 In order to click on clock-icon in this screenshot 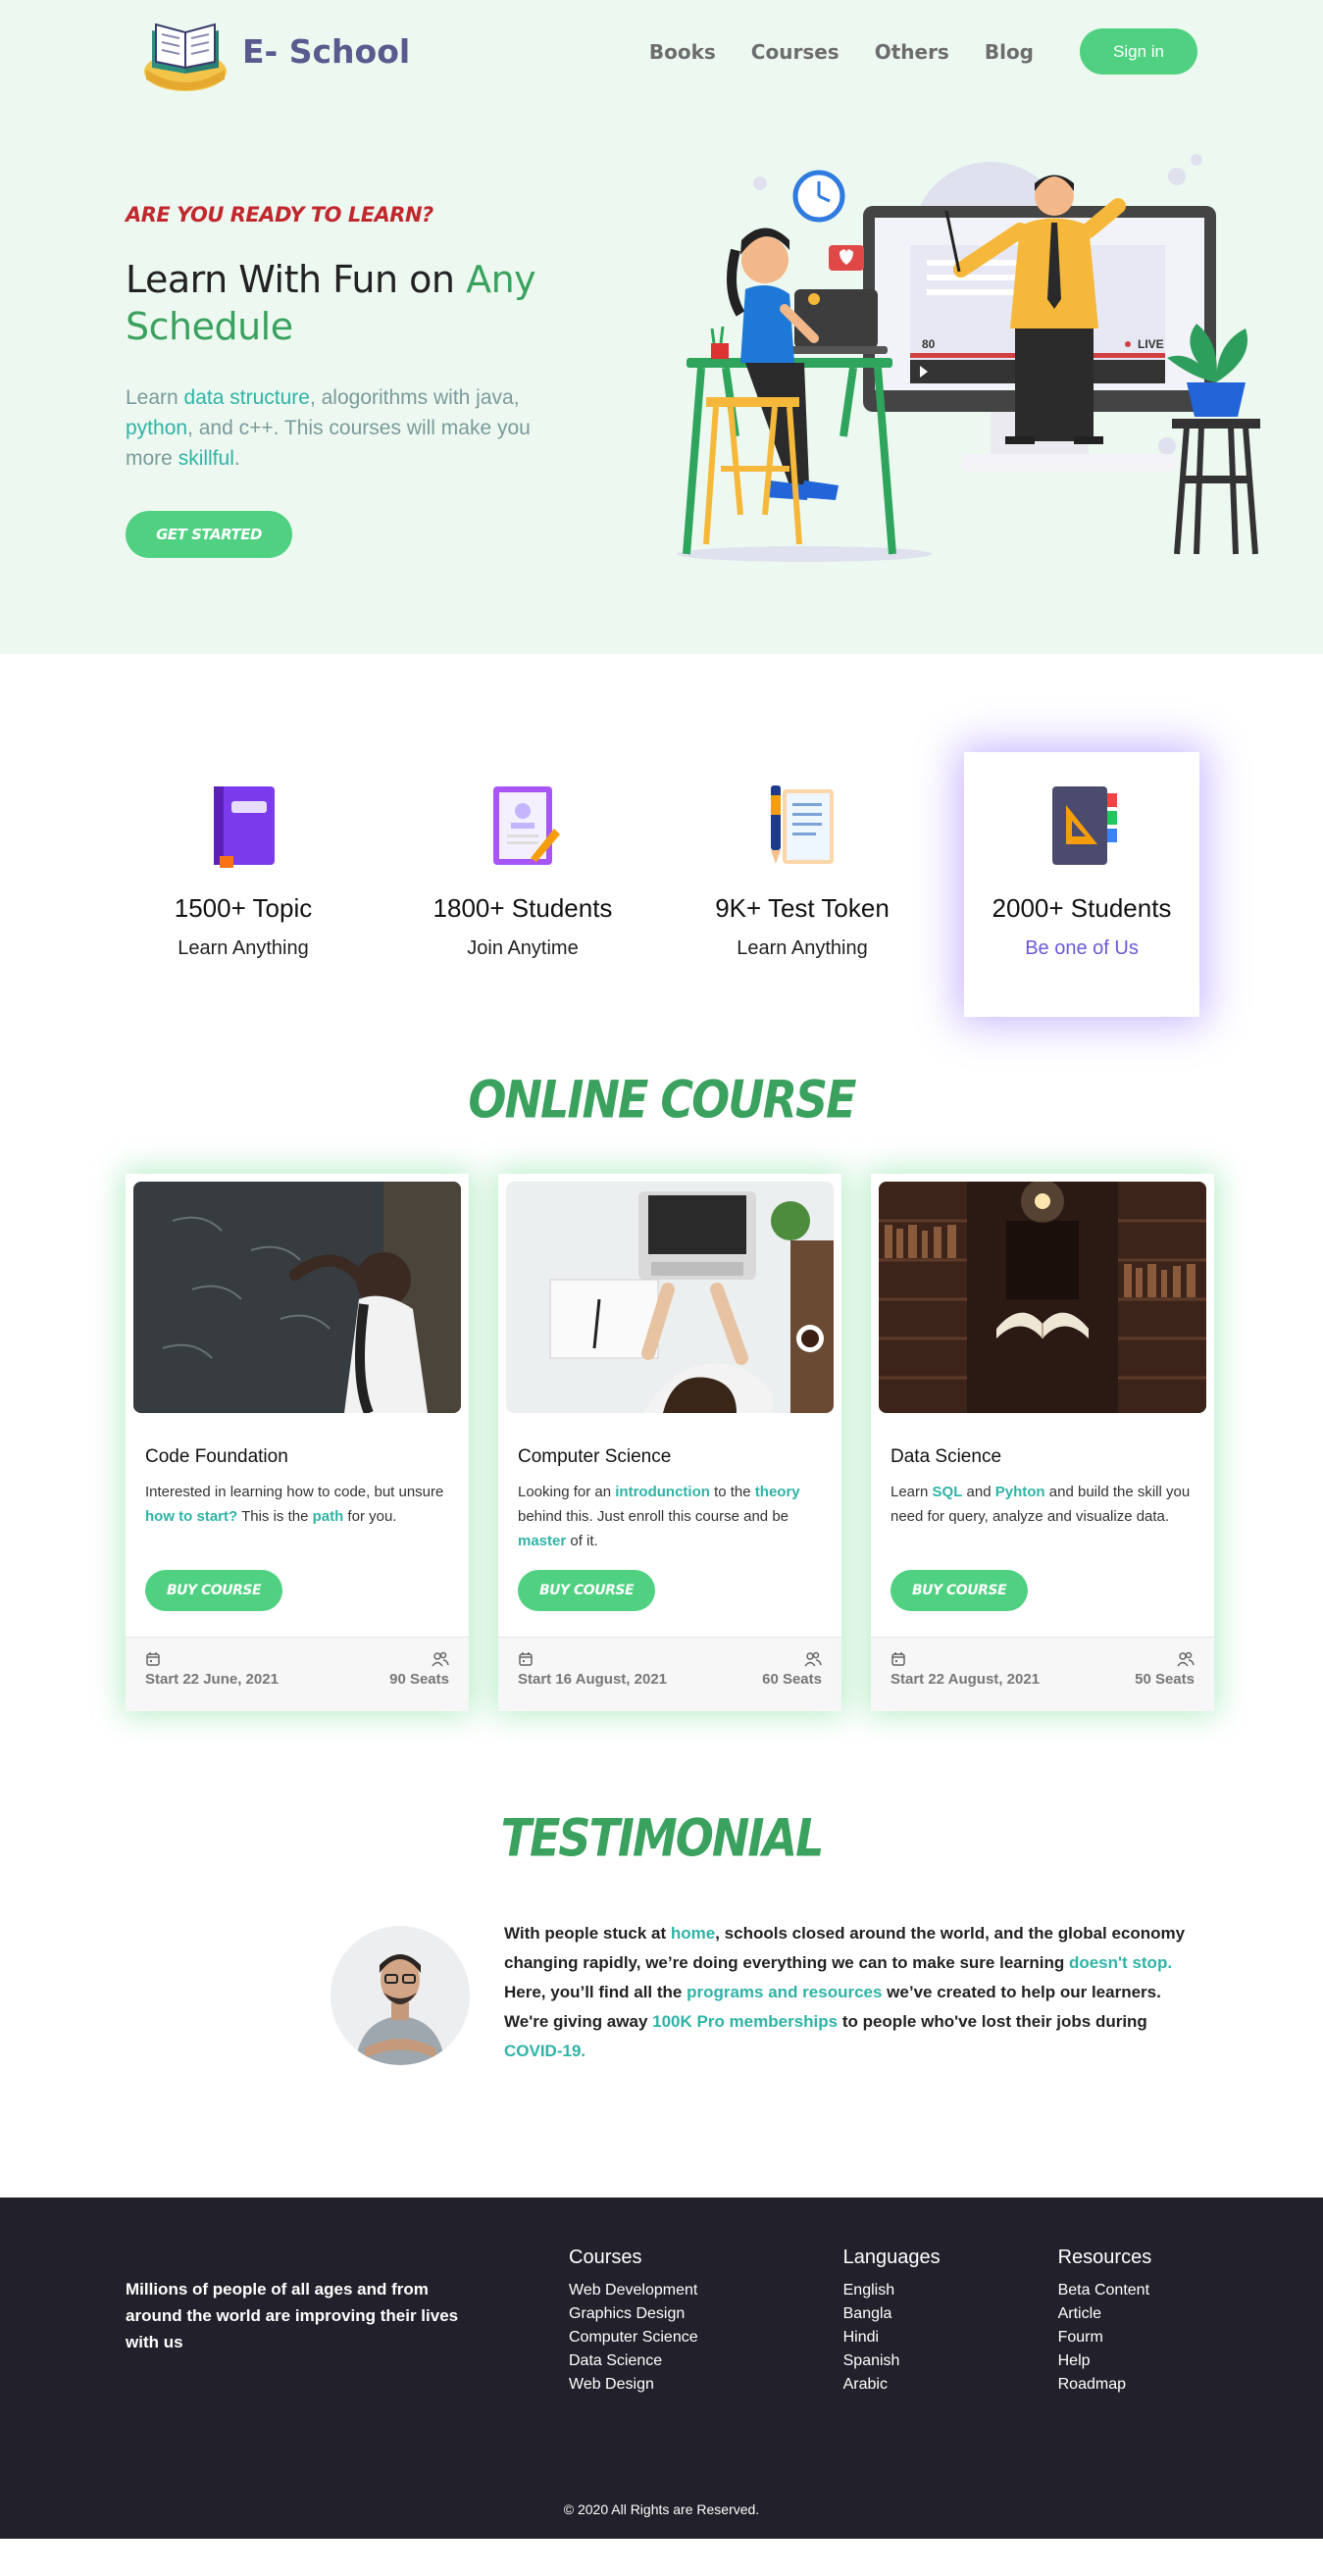, I will do `click(819, 197)`.